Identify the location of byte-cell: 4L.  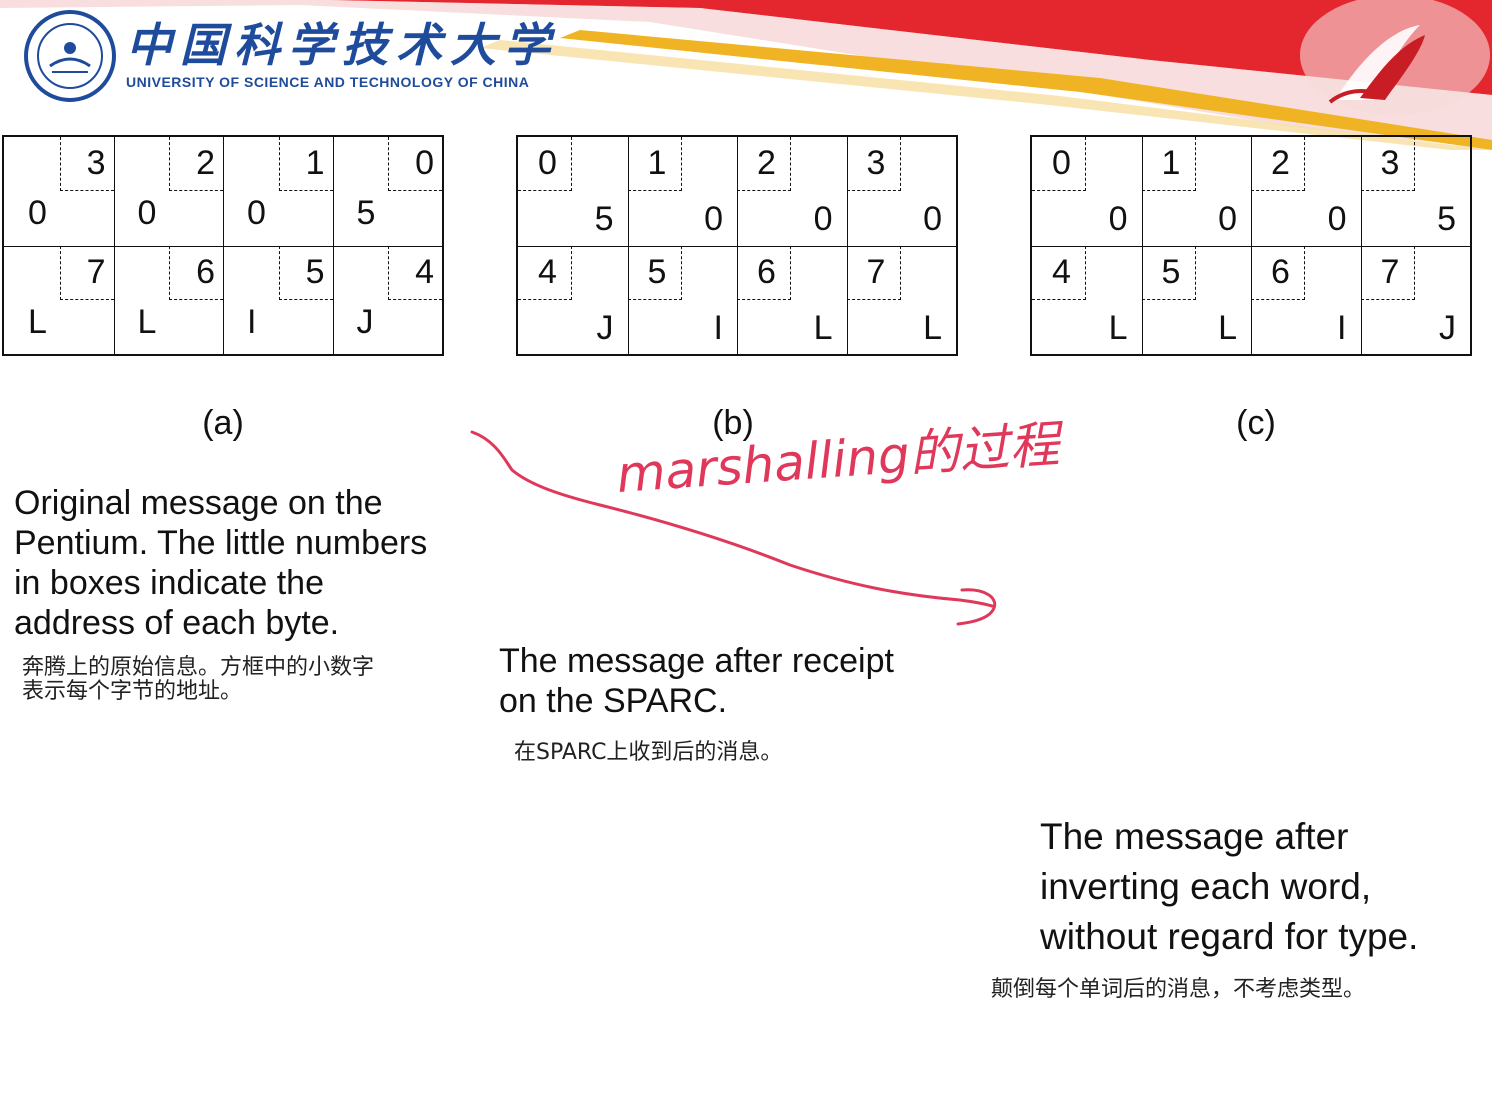
(1087, 300).